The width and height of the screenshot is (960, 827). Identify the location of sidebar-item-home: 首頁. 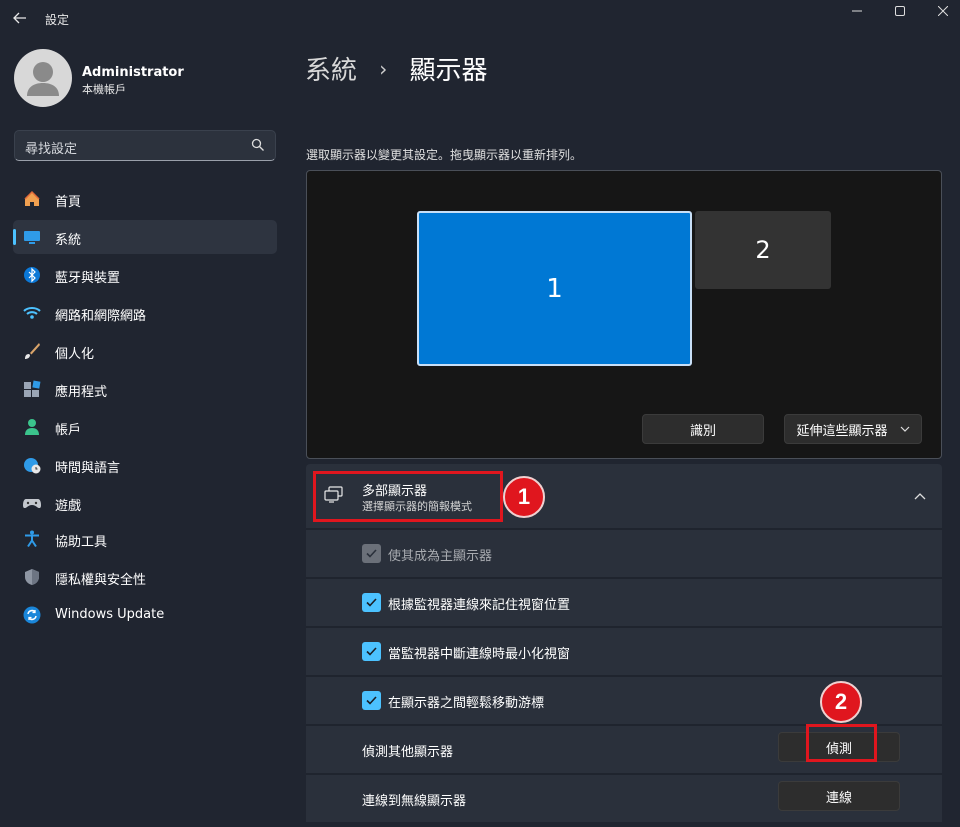
(145, 199).